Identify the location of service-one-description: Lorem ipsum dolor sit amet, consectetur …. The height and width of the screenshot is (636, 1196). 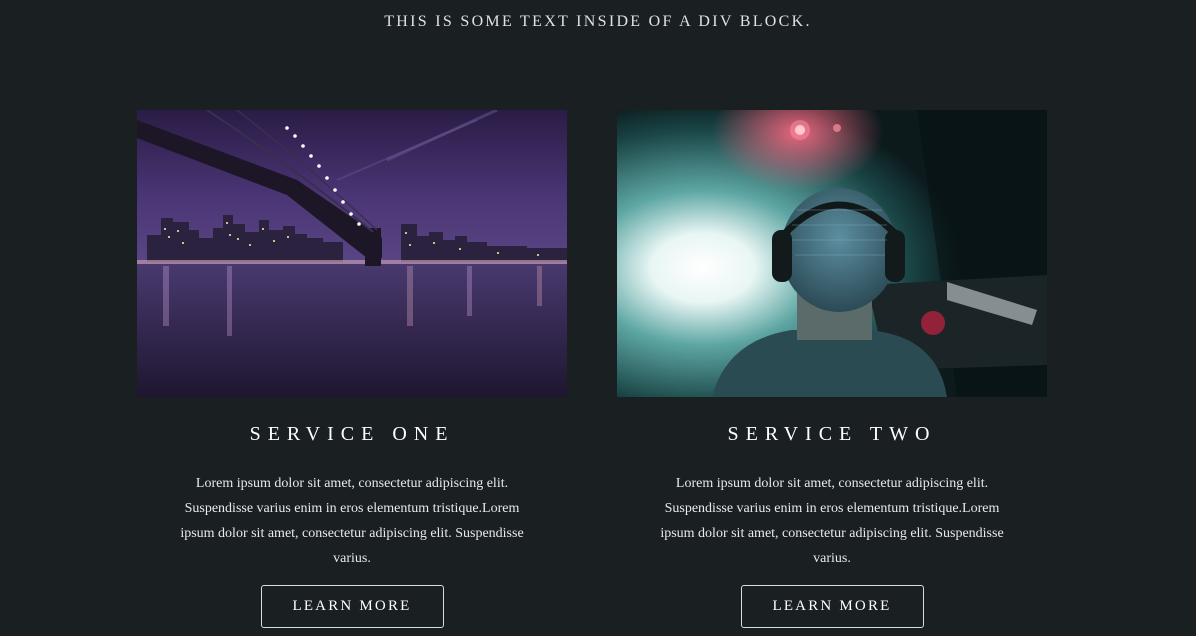
(352, 521).